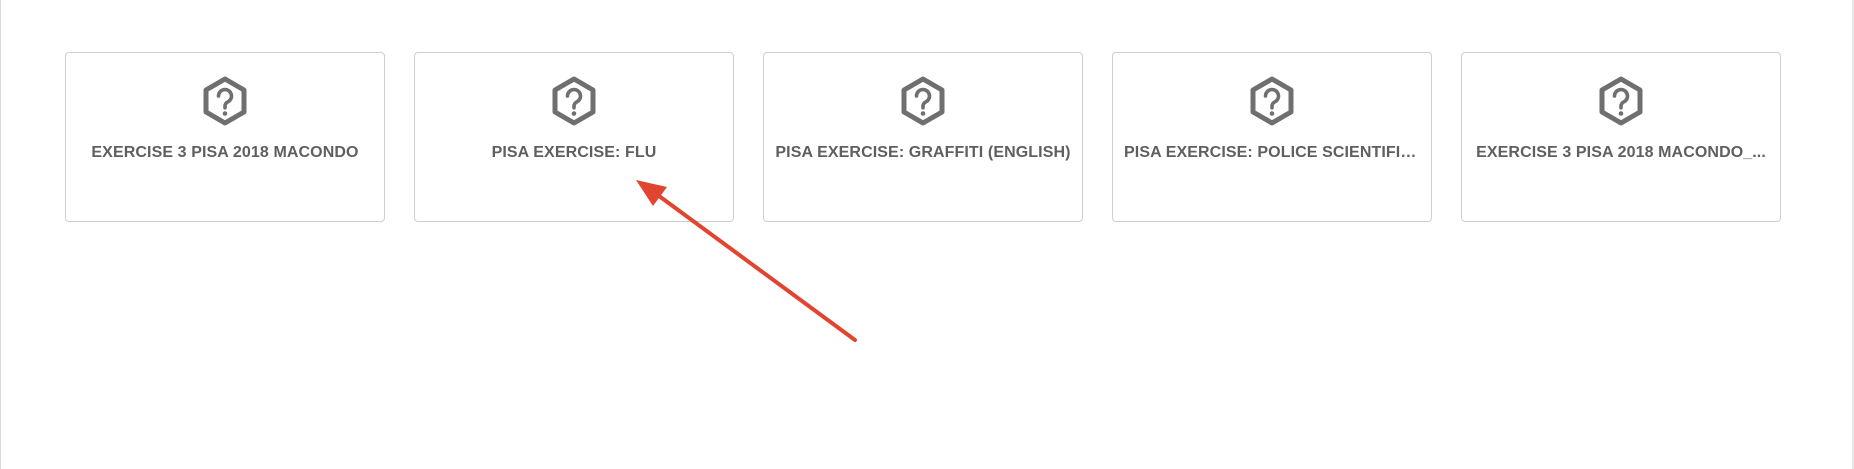 This screenshot has height=469, width=1854. Describe the element at coordinates (574, 152) in the screenshot. I see `exercise-card-title: PISA EXERCISE: FLU` at that location.